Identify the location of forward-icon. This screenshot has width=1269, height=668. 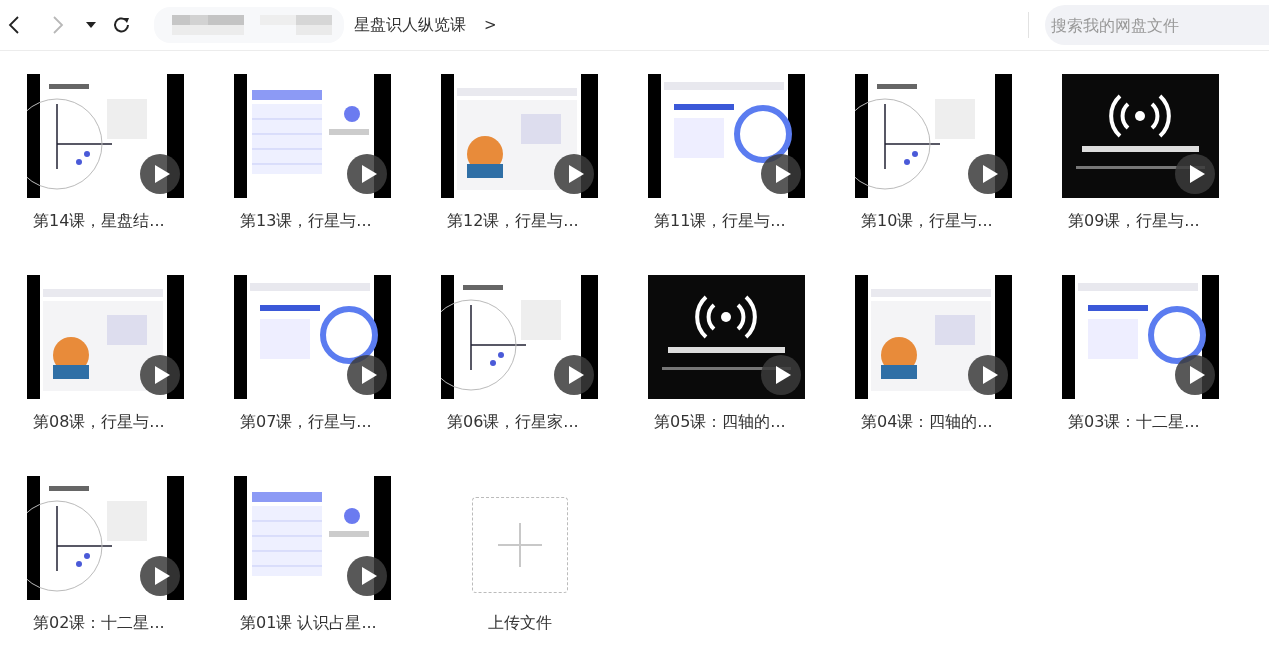
(58, 25).